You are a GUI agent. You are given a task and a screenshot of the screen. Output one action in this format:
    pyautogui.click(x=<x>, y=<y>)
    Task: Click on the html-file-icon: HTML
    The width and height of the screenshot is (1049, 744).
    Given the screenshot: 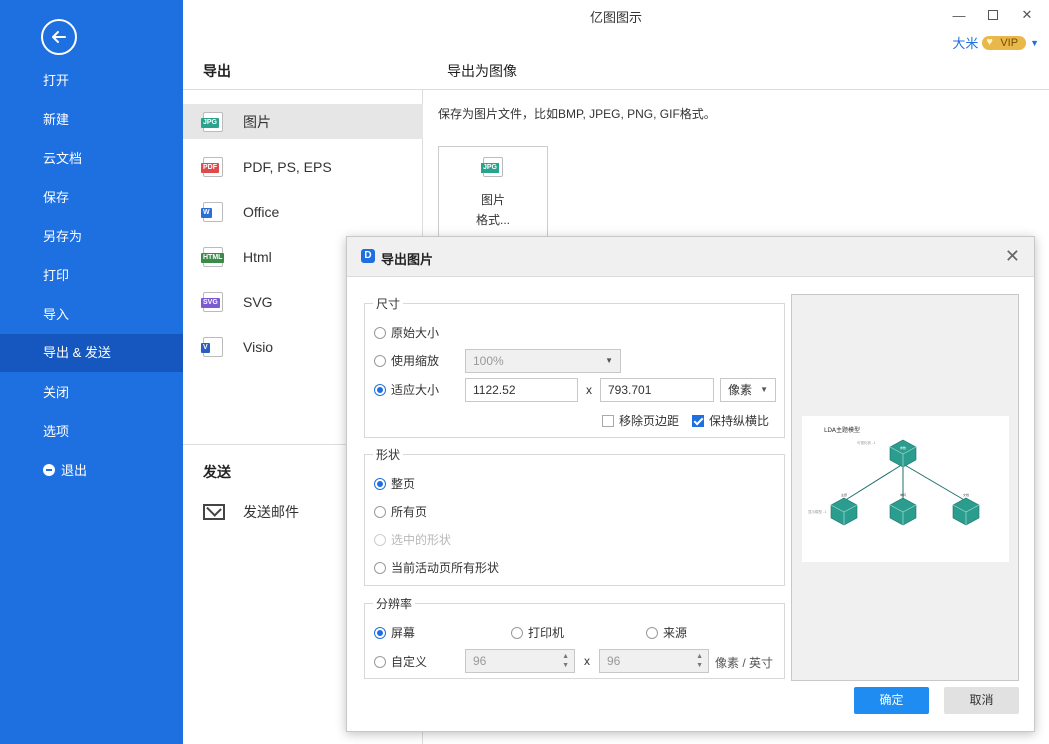 What is the action you would take?
    pyautogui.click(x=213, y=256)
    